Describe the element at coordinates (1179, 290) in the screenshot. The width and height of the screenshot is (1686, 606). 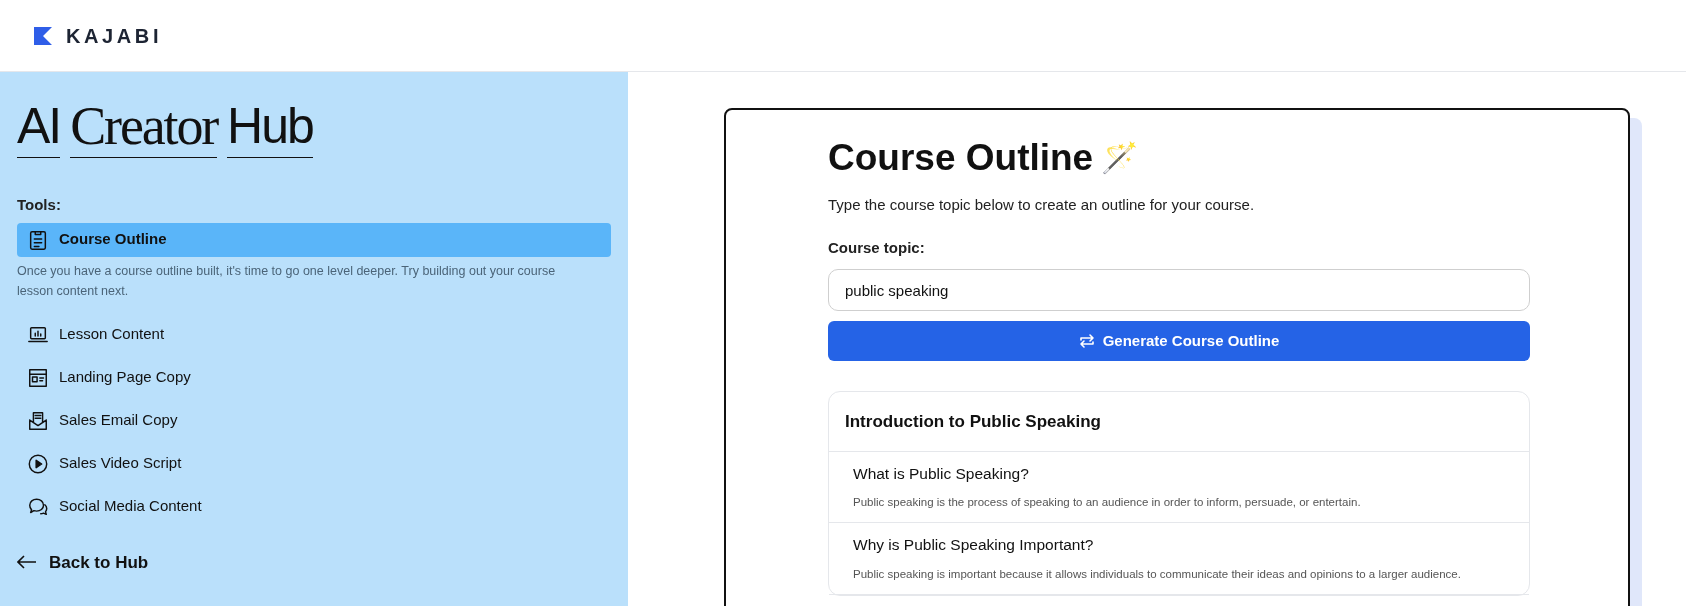
I see `course-topic-field: public speaking` at that location.